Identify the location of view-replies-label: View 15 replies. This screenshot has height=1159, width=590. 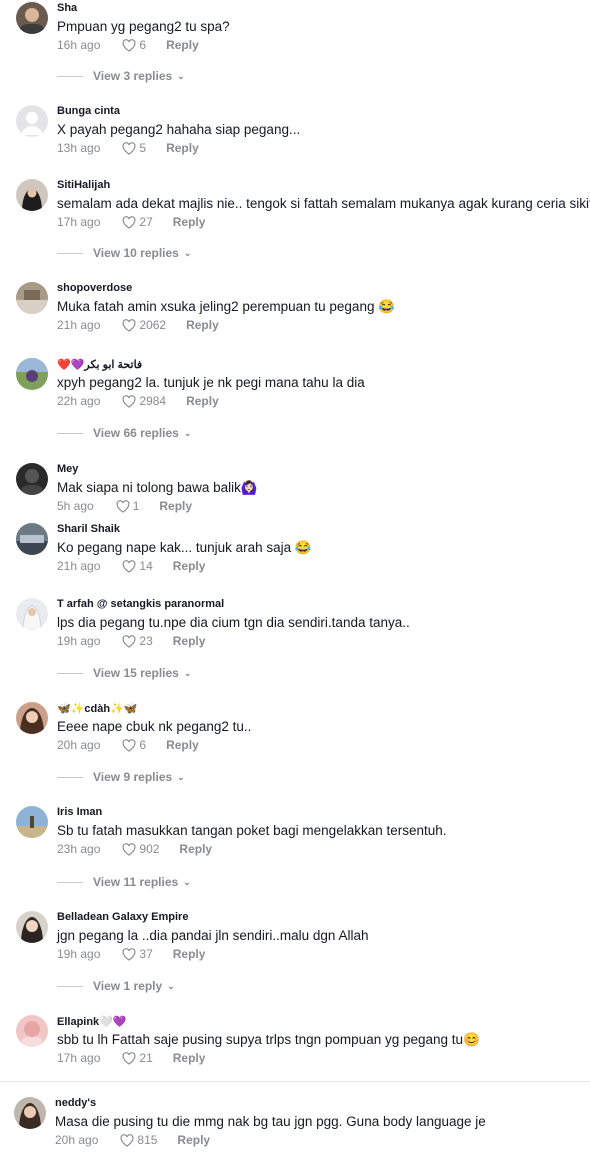
(136, 673).